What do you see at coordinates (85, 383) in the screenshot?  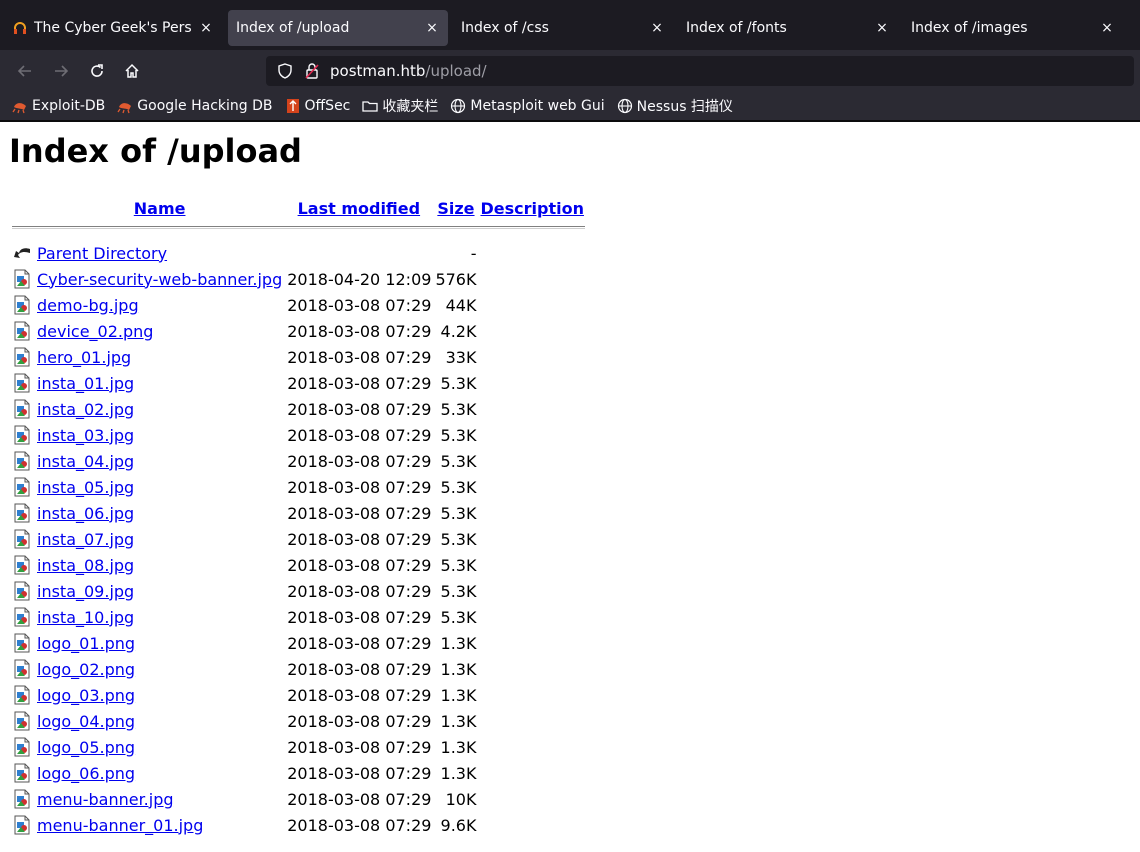 I see `file-link: insta_01.jpg` at bounding box center [85, 383].